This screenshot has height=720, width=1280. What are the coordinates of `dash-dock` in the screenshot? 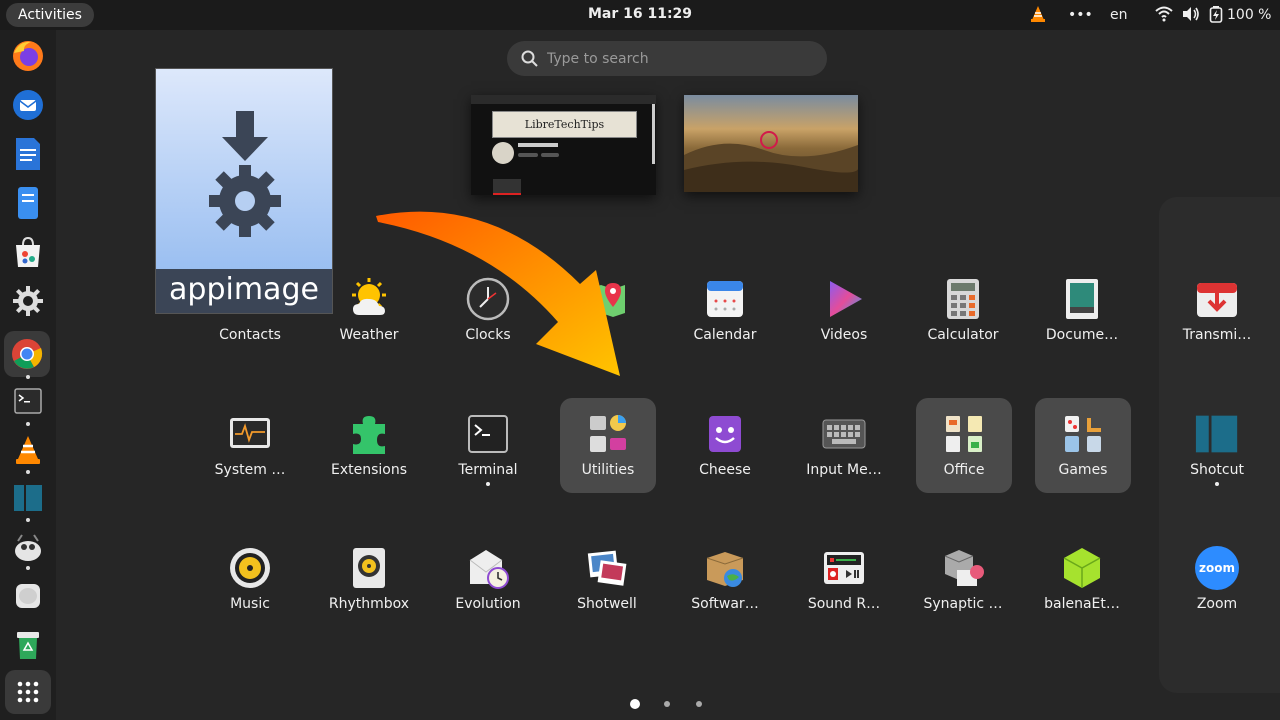 It's located at (28, 375).